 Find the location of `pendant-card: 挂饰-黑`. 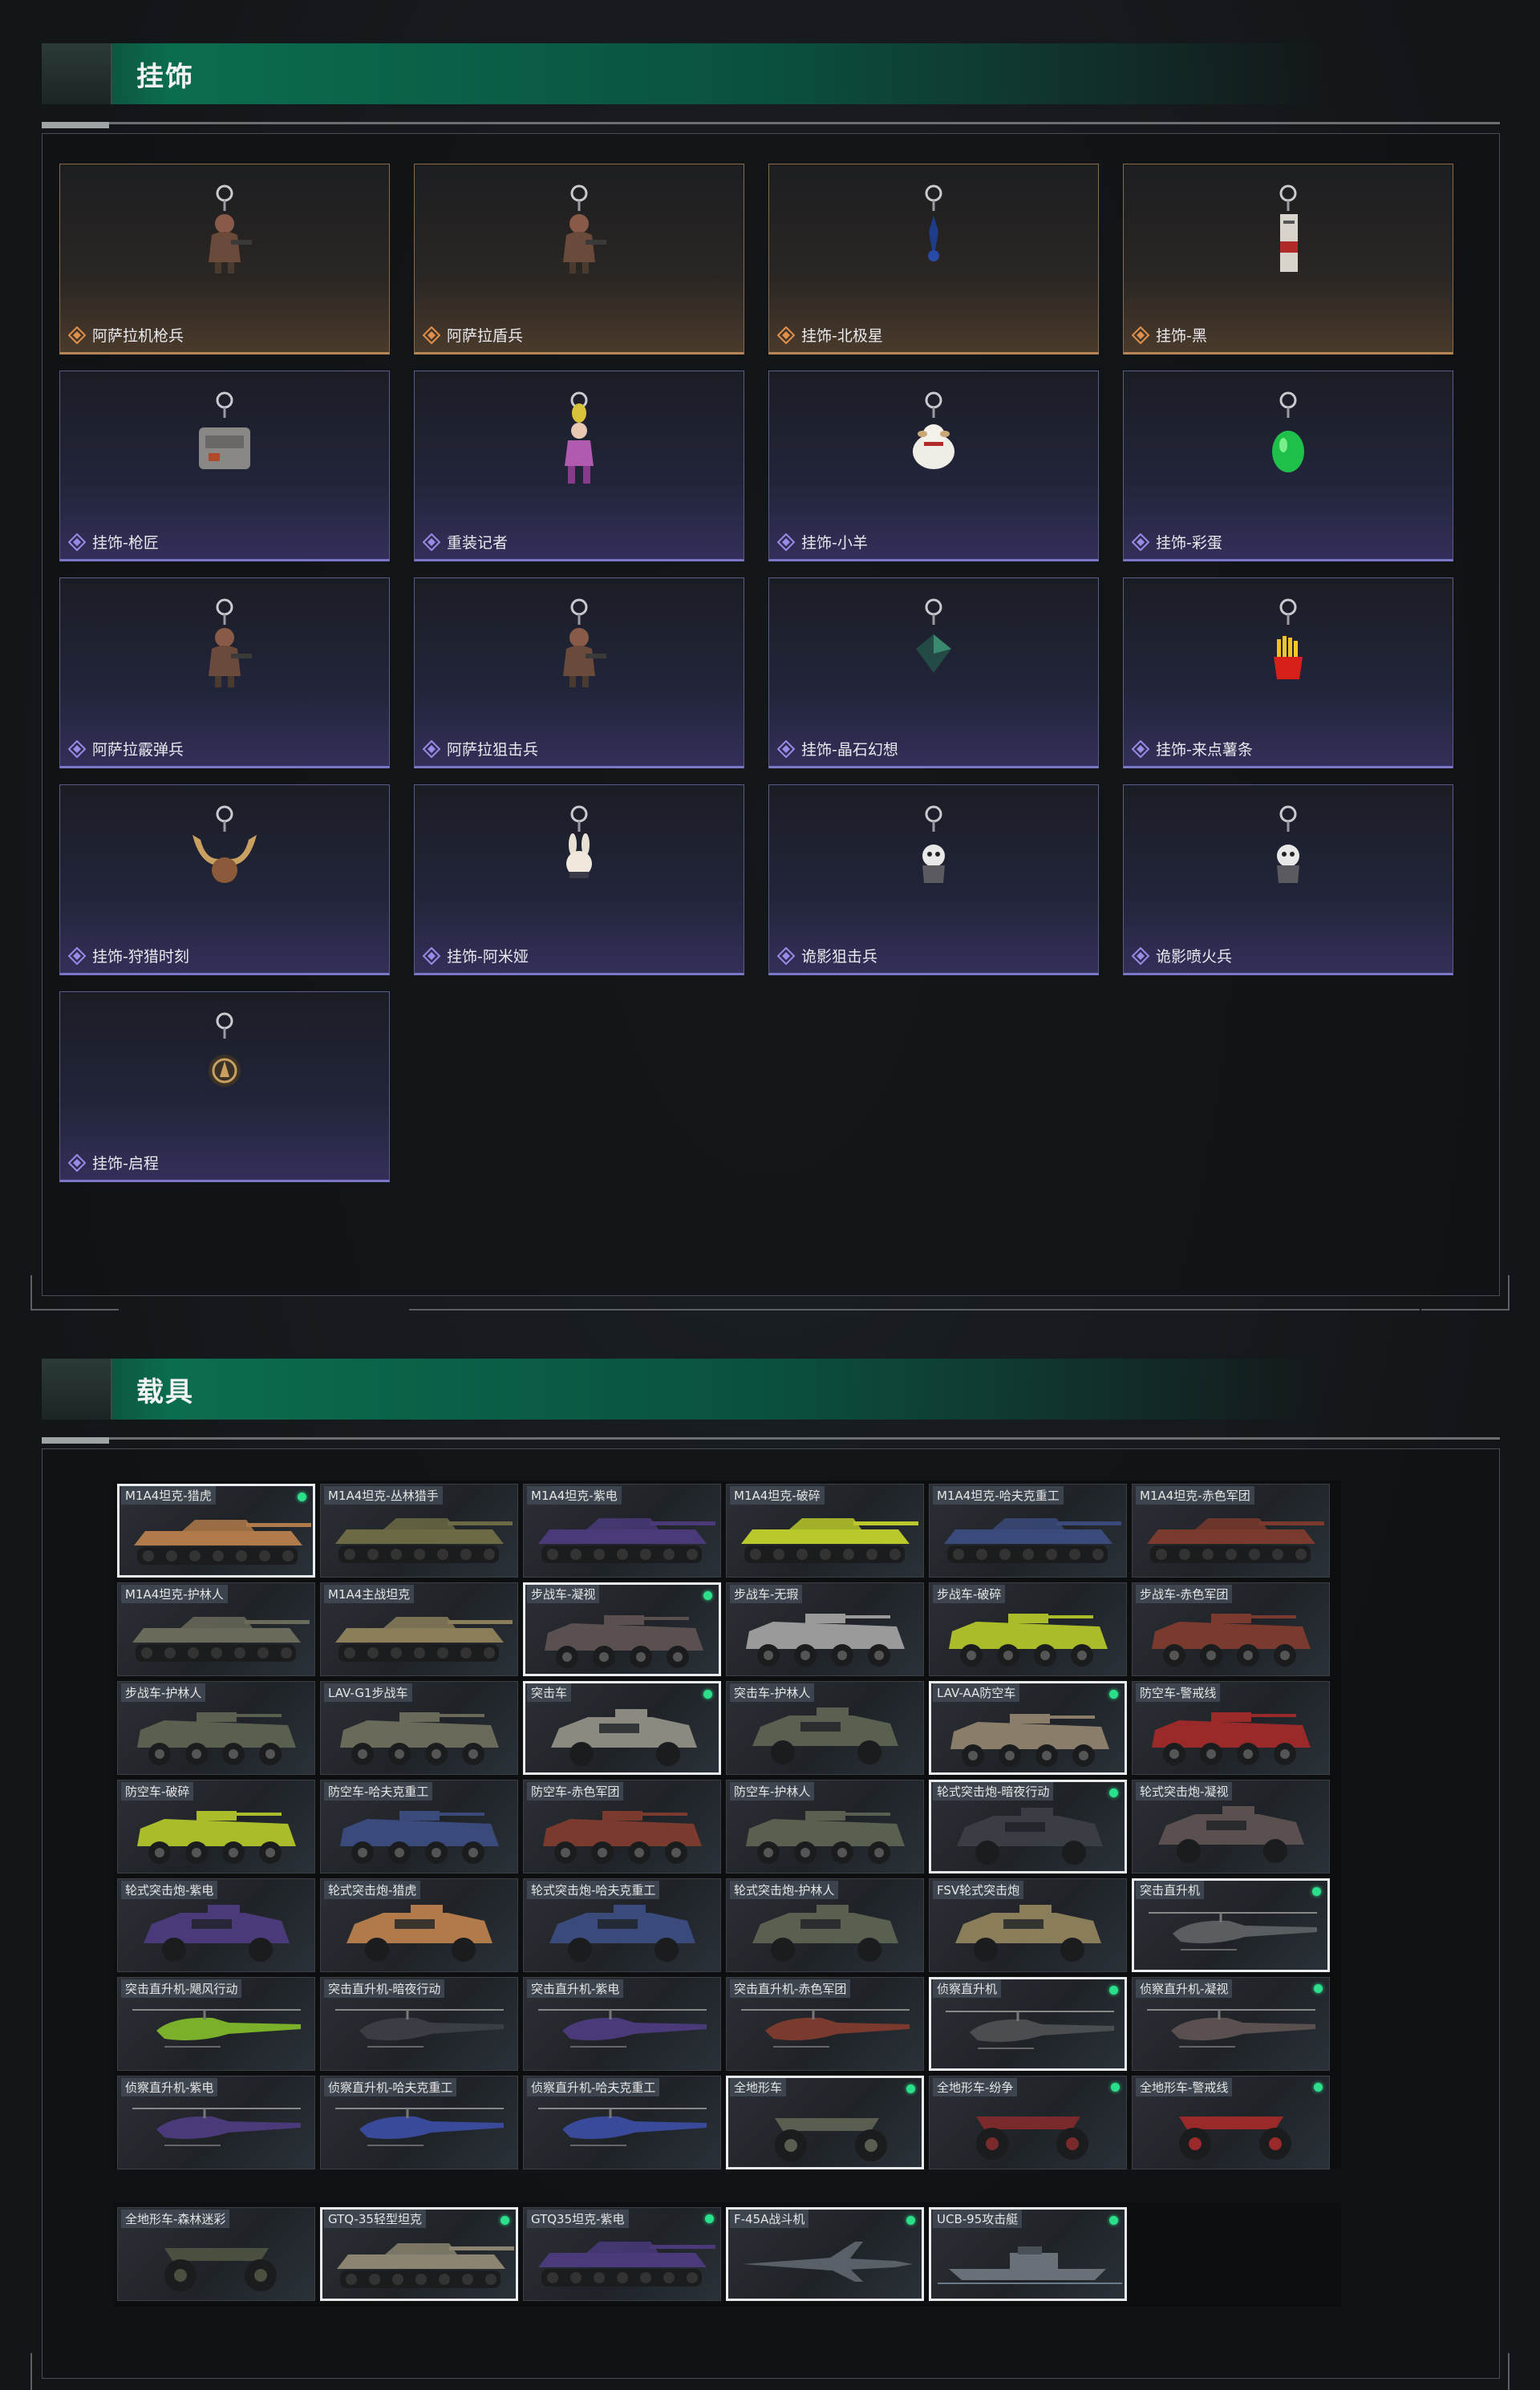

pendant-card: 挂饰-黑 is located at coordinates (1288, 259).